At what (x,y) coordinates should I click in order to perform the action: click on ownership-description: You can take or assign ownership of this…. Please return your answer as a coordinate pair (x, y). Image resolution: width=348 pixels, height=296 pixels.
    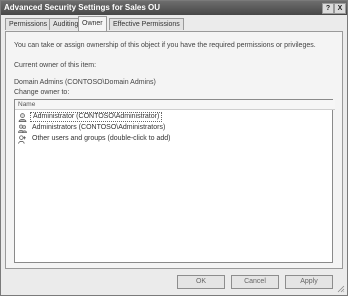
    Looking at the image, I should click on (165, 45).